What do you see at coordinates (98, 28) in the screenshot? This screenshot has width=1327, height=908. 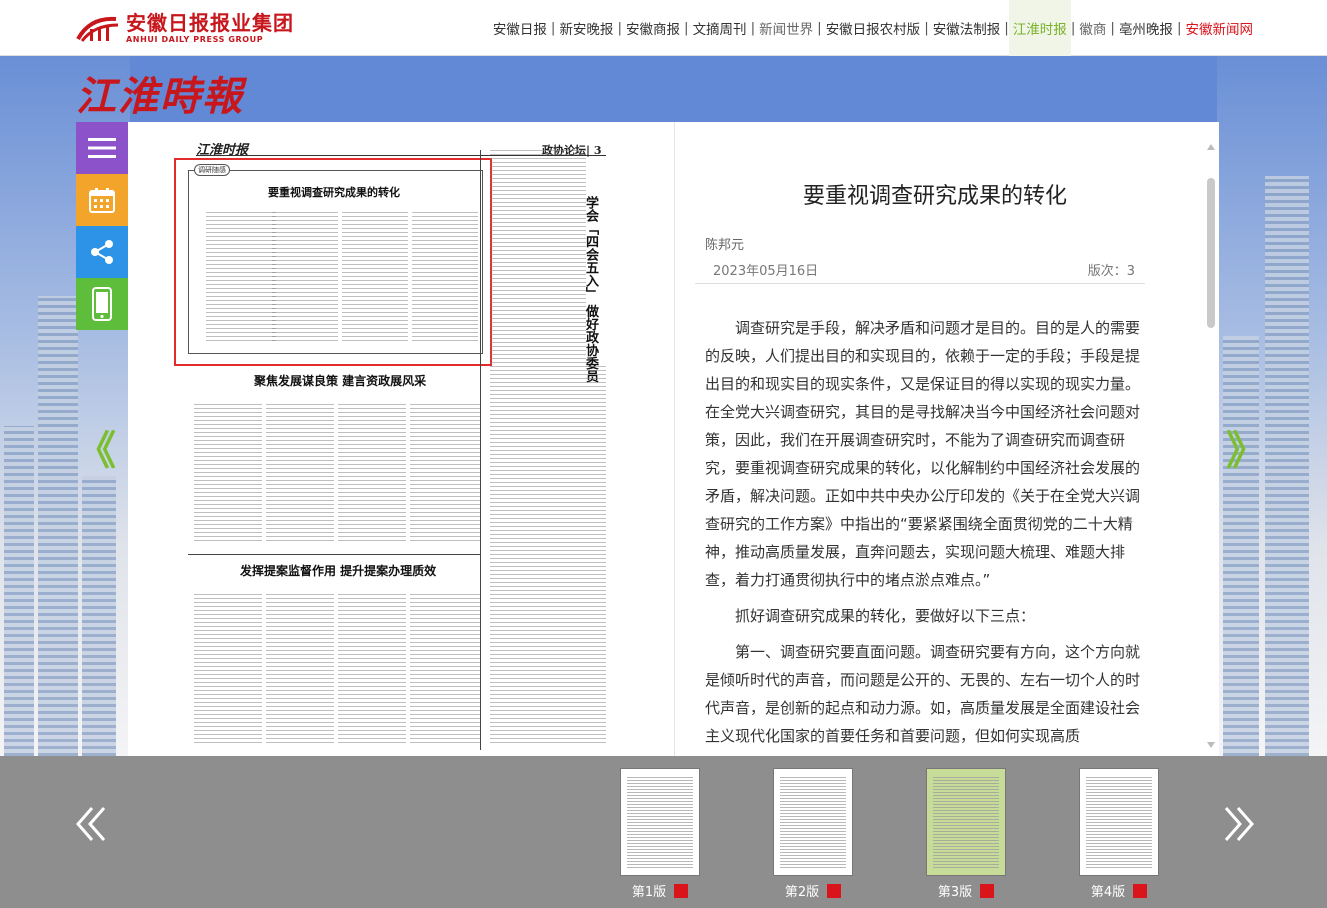 I see `group-logo-icon` at bounding box center [98, 28].